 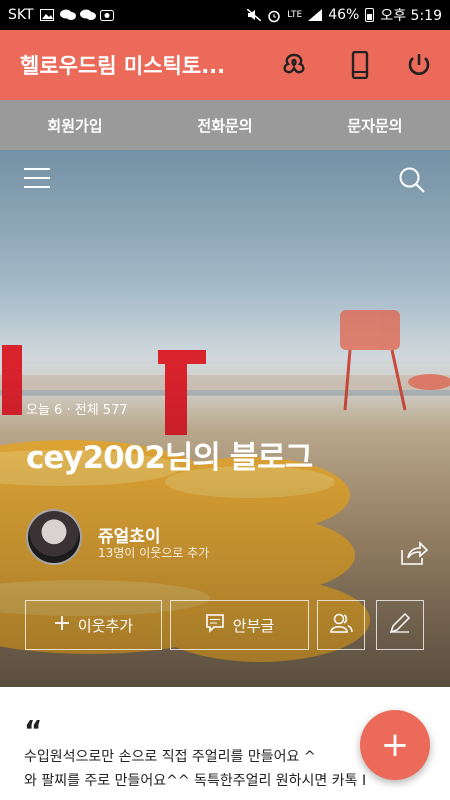 I want to click on pen-icon, so click(x=400, y=625).